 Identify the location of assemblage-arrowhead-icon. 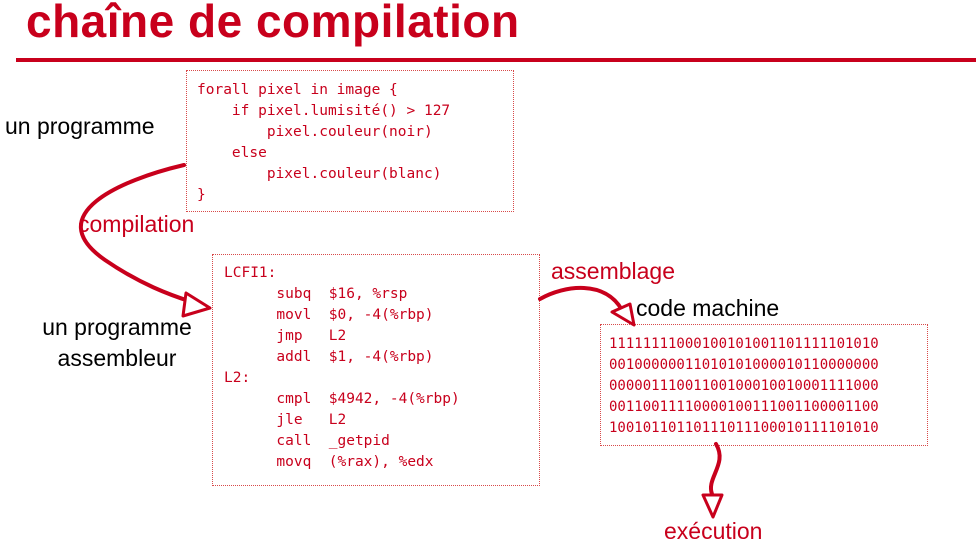
(623, 314).